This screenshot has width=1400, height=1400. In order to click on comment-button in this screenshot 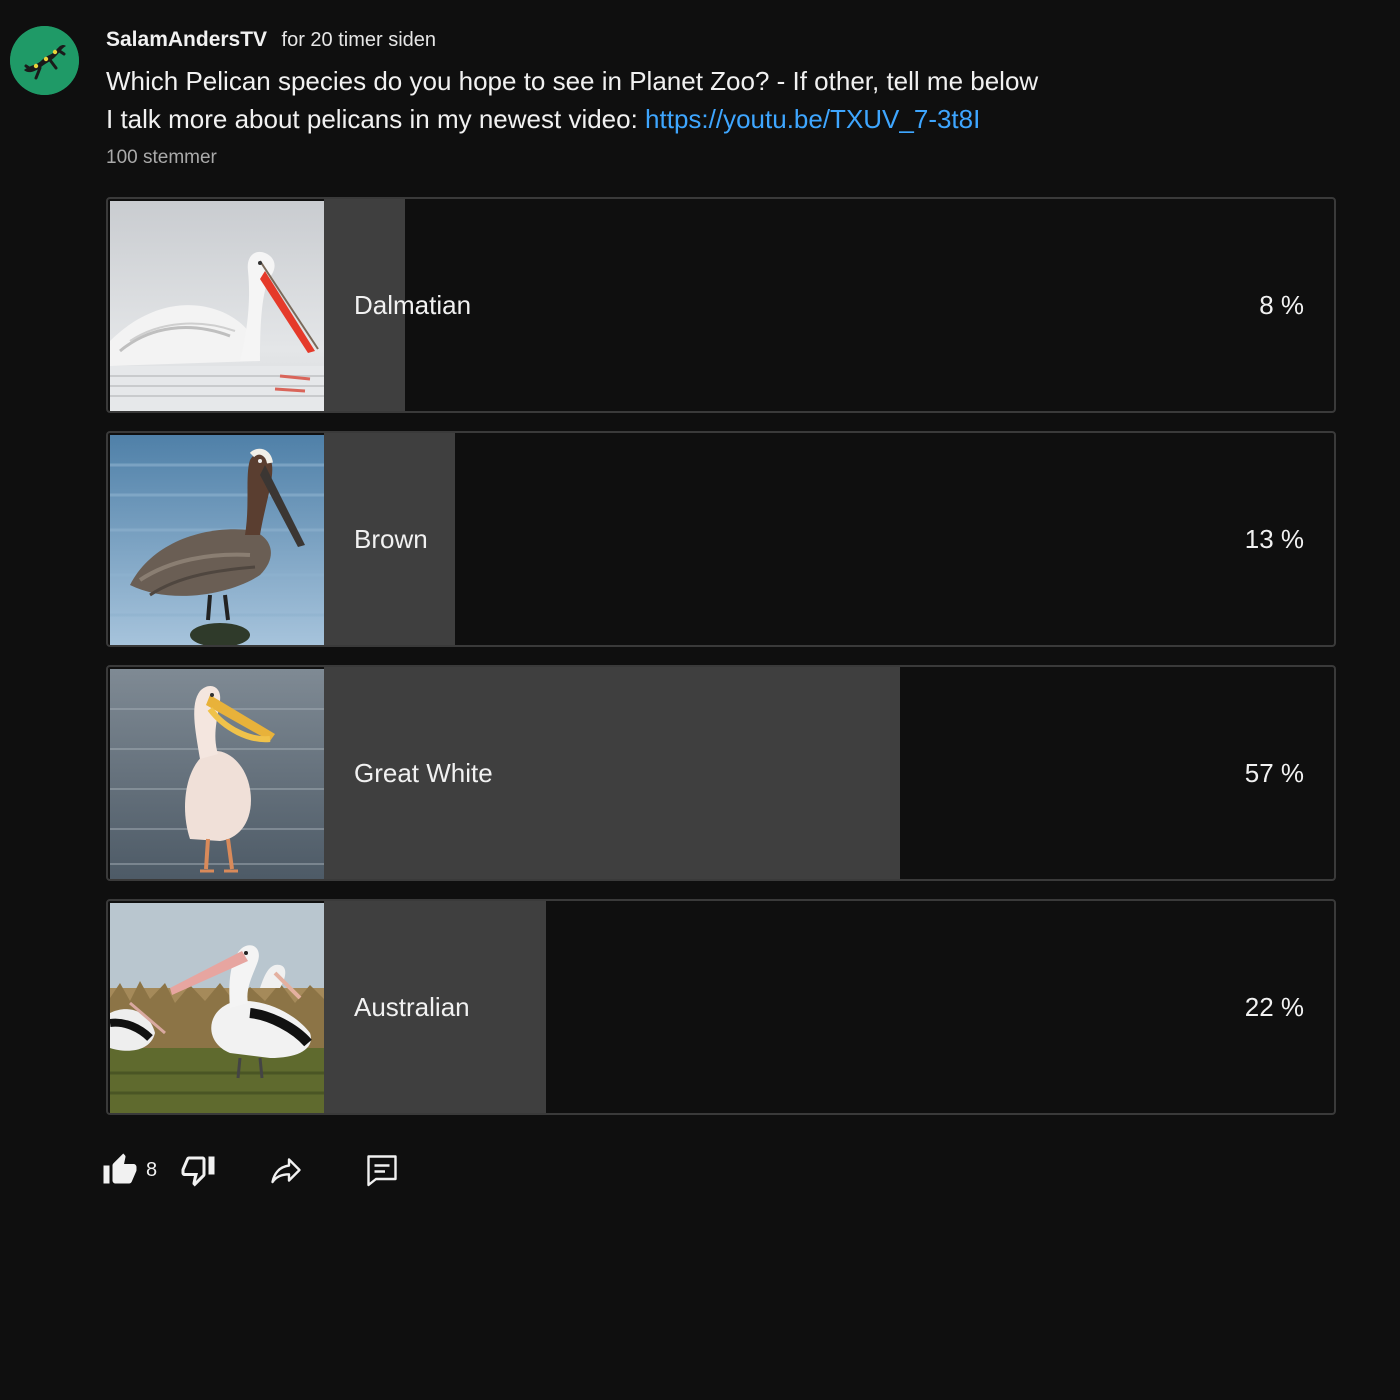, I will do `click(382, 1170)`.